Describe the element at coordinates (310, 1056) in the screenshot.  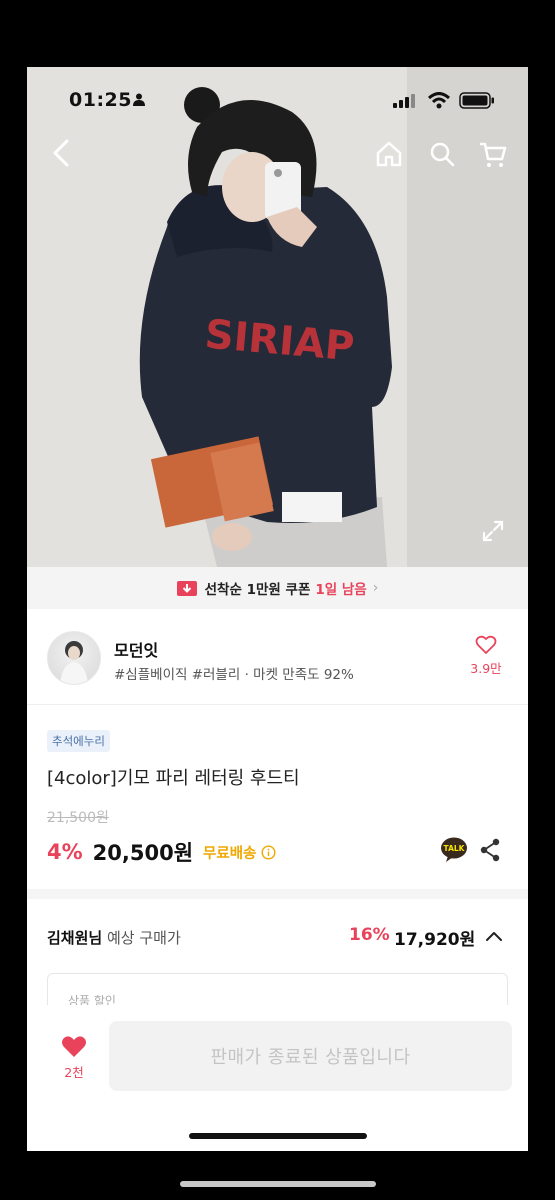
I see `sold-out-button: 판매가 종료된 상품입니다` at that location.